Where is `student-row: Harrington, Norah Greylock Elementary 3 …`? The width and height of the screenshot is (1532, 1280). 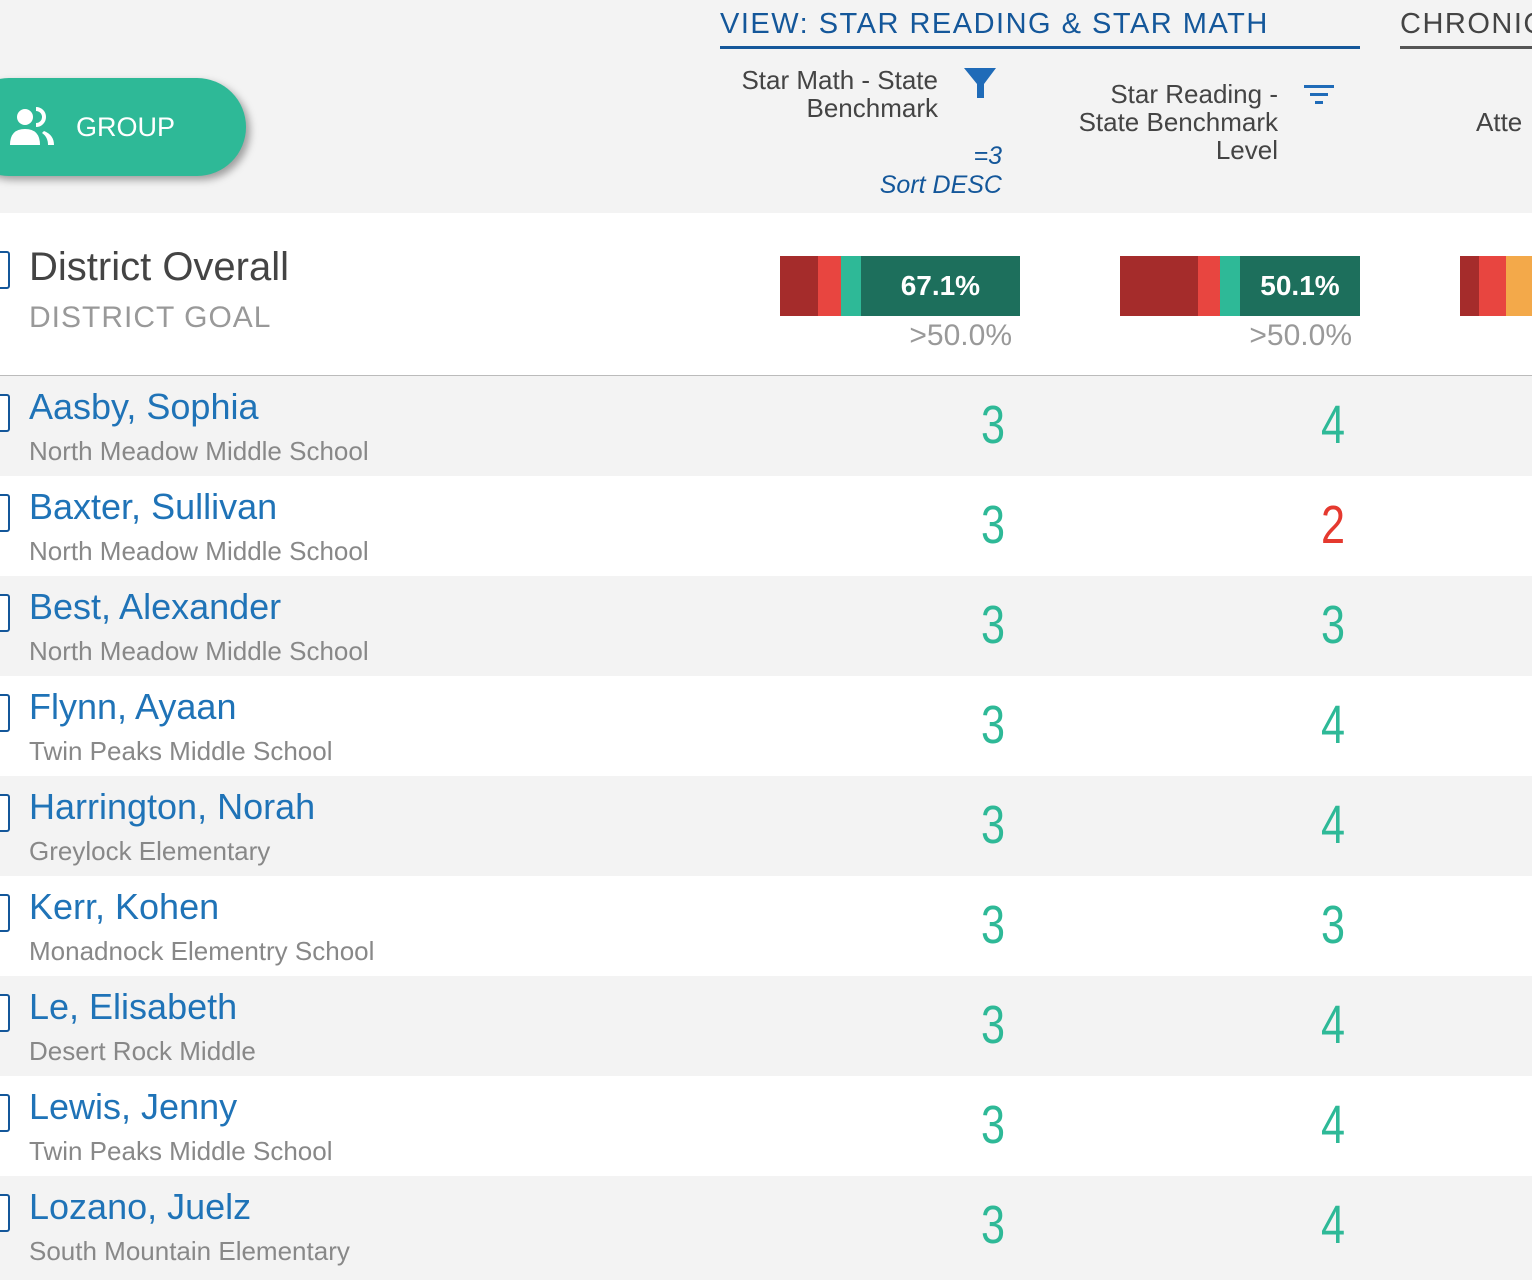 student-row: Harrington, Norah Greylock Elementary 3 … is located at coordinates (766, 826).